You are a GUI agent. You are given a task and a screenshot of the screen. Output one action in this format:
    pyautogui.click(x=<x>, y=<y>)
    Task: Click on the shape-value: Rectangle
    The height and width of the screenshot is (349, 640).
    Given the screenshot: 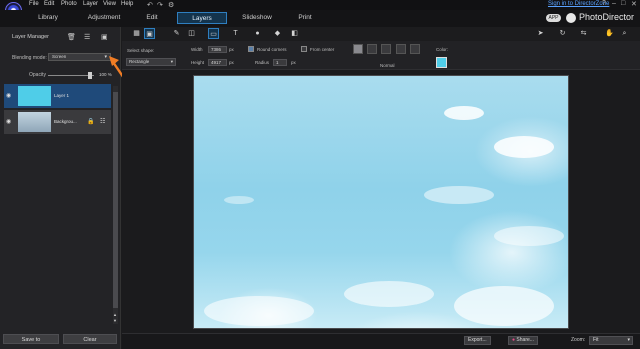 What is the action you would take?
    pyautogui.click(x=139, y=61)
    